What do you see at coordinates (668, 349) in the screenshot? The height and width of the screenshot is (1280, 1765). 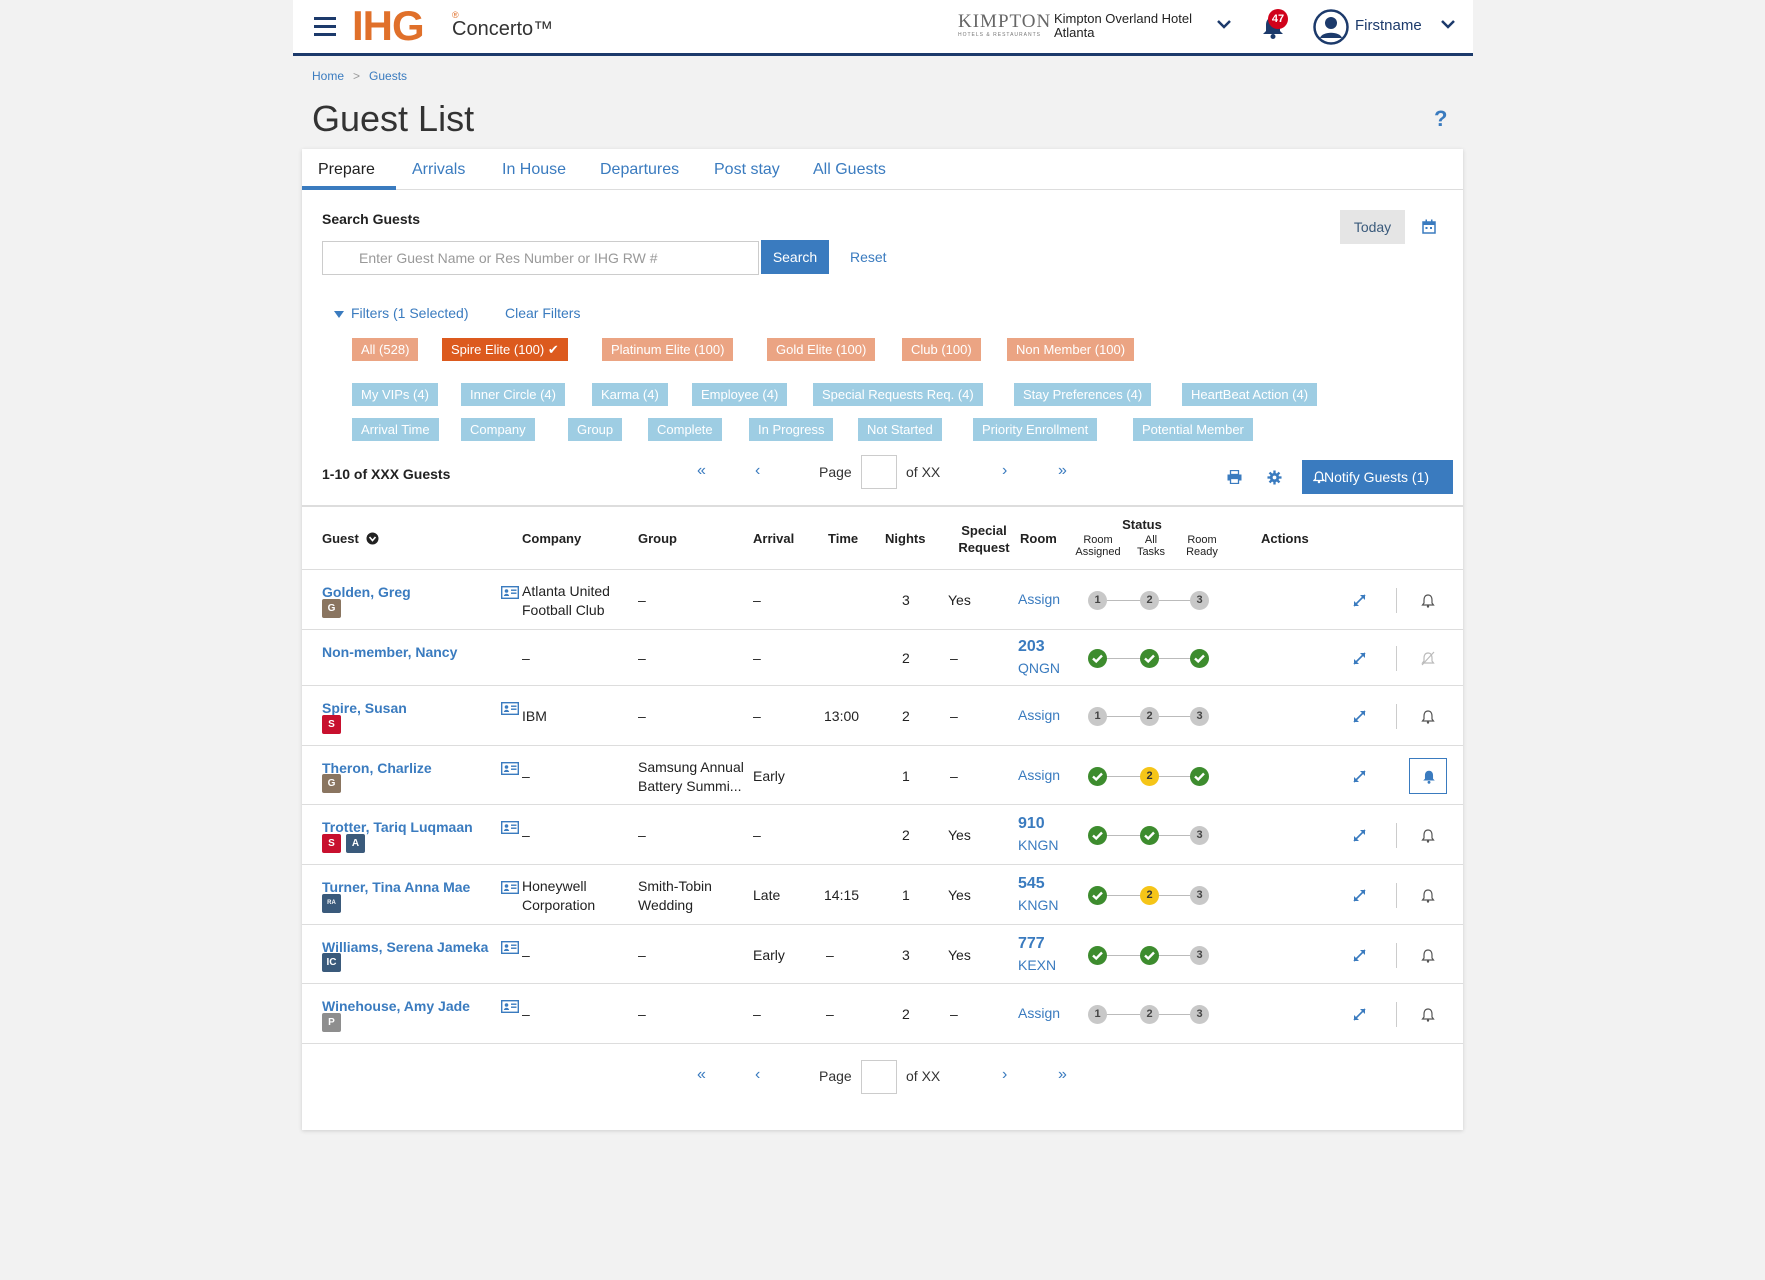 I see `filter-chip-platinum-elite: Platinum Elite (100)` at bounding box center [668, 349].